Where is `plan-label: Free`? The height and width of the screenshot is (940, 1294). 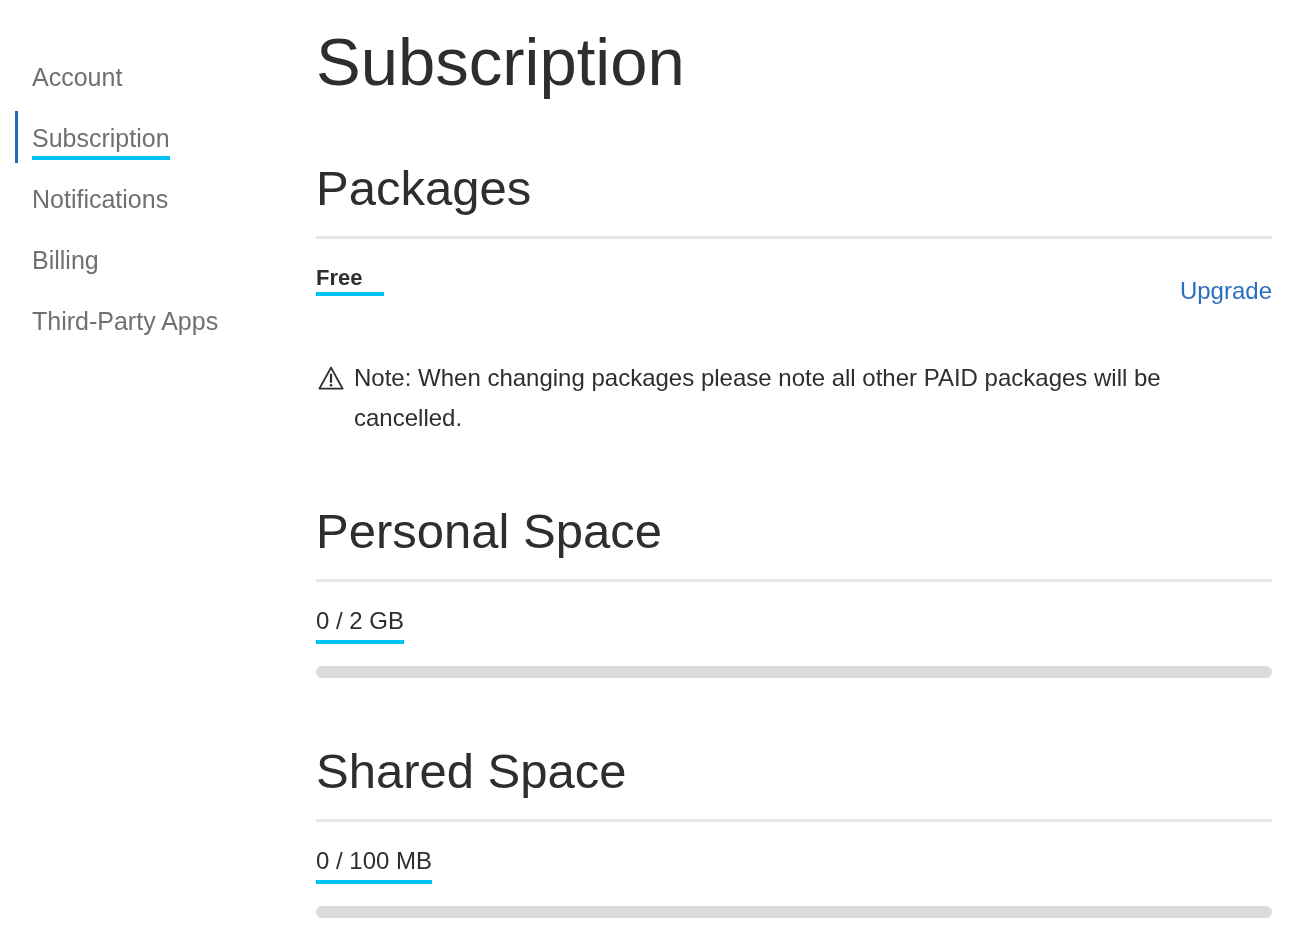 plan-label: Free is located at coordinates (350, 280).